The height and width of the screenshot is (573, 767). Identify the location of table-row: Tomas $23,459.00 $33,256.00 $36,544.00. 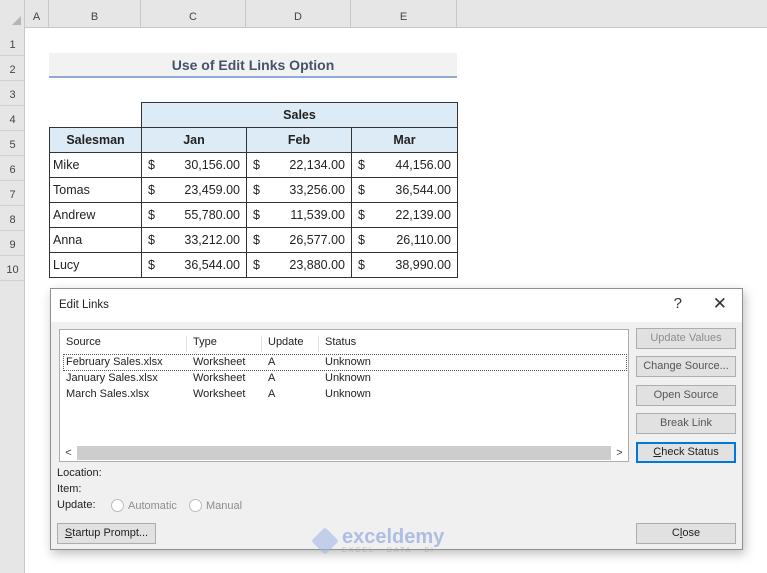
(253, 190).